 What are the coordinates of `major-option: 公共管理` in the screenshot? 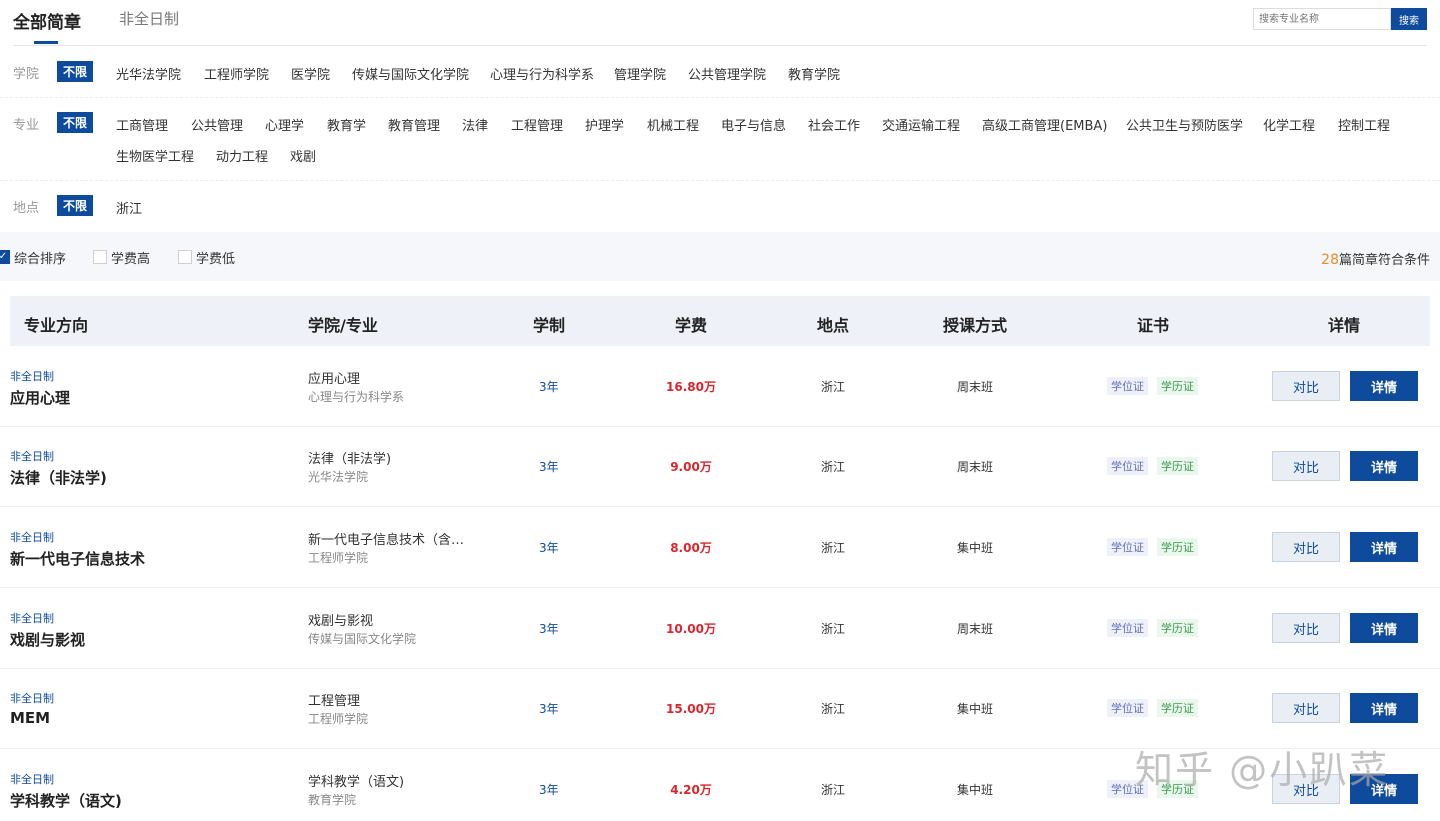 It's located at (217, 124).